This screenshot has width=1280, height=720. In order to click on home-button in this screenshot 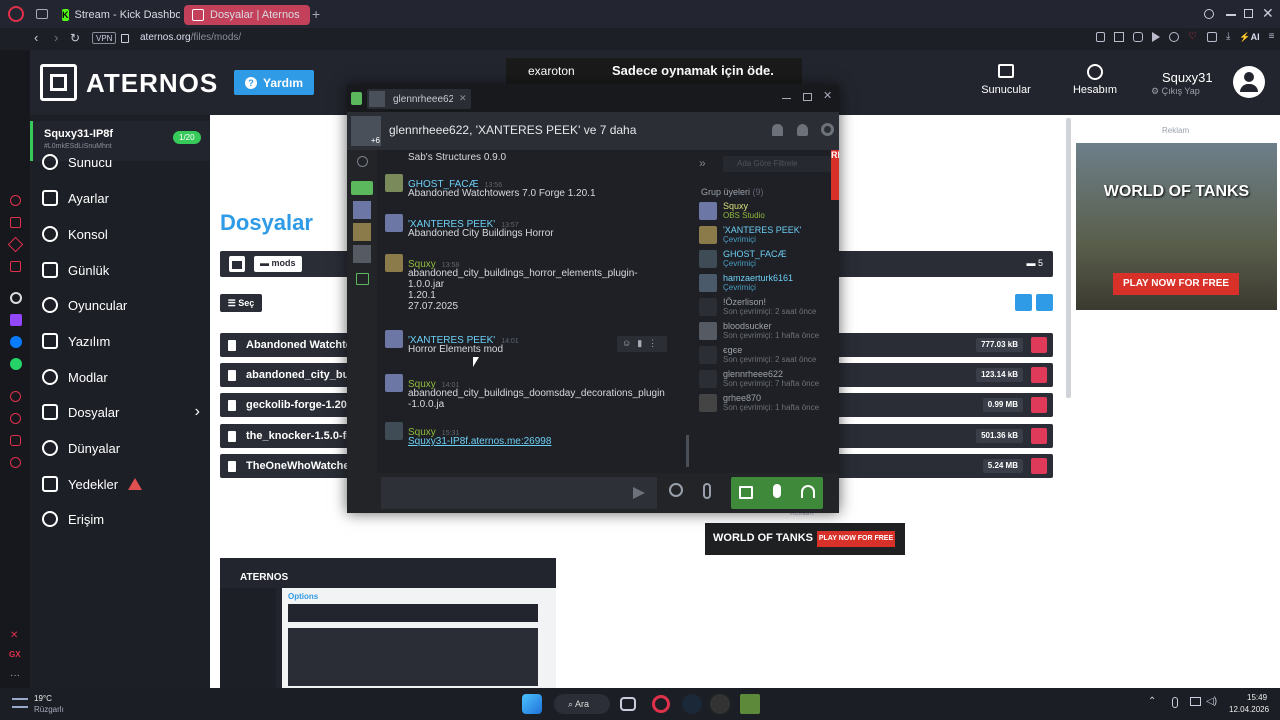, I will do `click(237, 264)`.